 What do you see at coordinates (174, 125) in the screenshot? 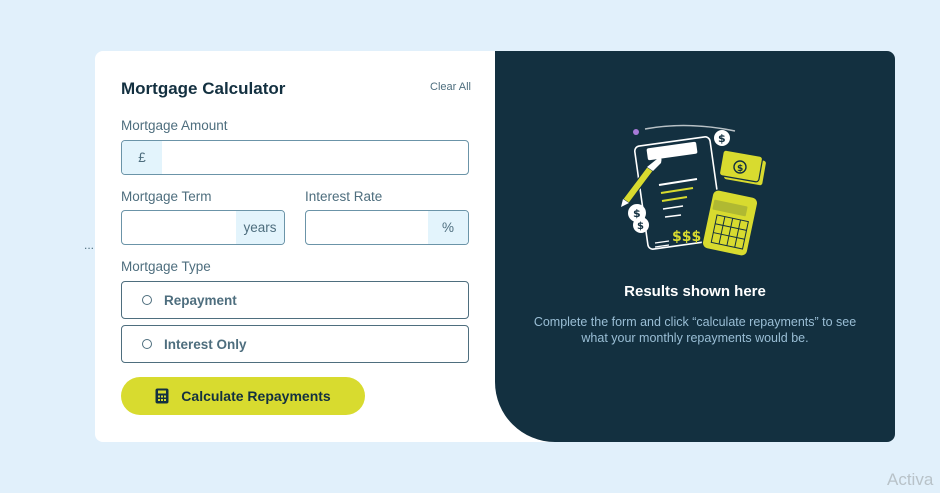
I see `mortgage-amount-label: Mortgage Amount` at bounding box center [174, 125].